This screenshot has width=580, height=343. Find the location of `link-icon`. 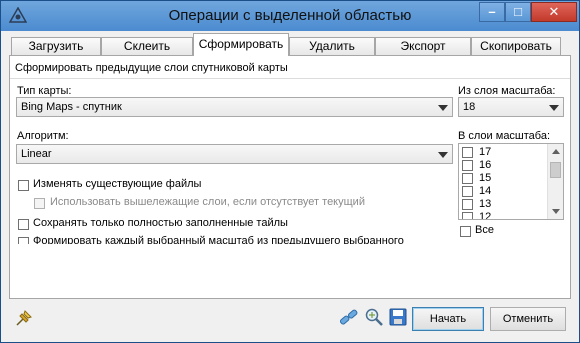

link-icon is located at coordinates (349, 318).